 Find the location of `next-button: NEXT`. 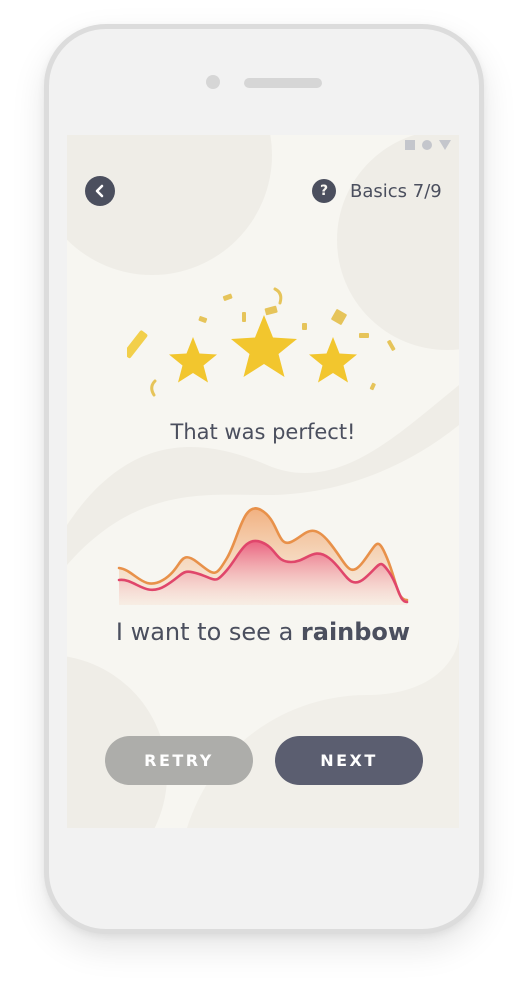

next-button: NEXT is located at coordinates (349, 760).